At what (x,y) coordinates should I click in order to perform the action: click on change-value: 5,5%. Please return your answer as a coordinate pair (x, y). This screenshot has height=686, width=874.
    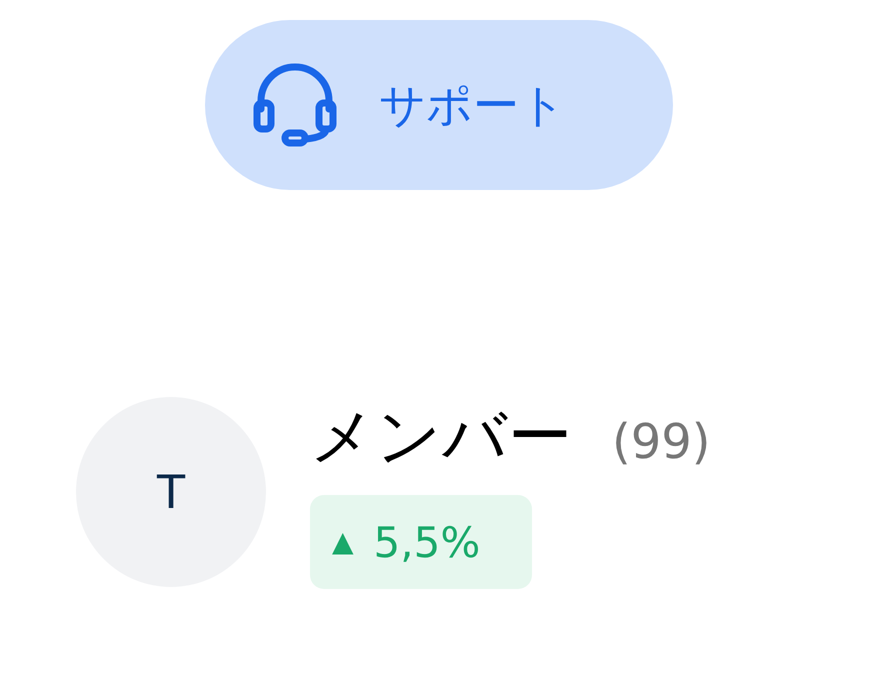
    Looking at the image, I should click on (427, 542).